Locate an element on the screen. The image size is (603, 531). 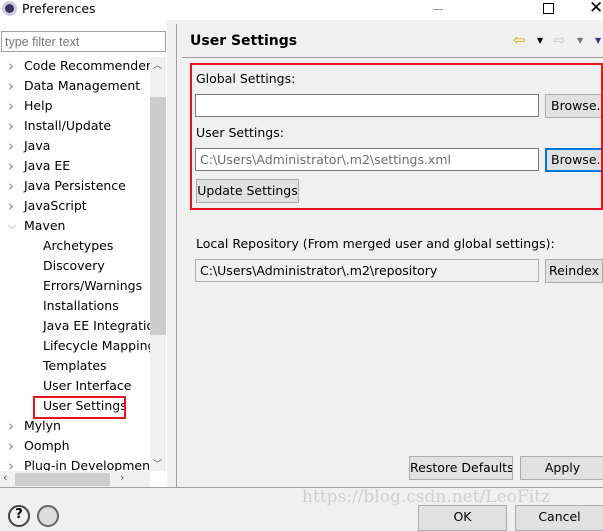
watermark: https://blog.csdn.net/LeoFitz is located at coordinates (426, 497).